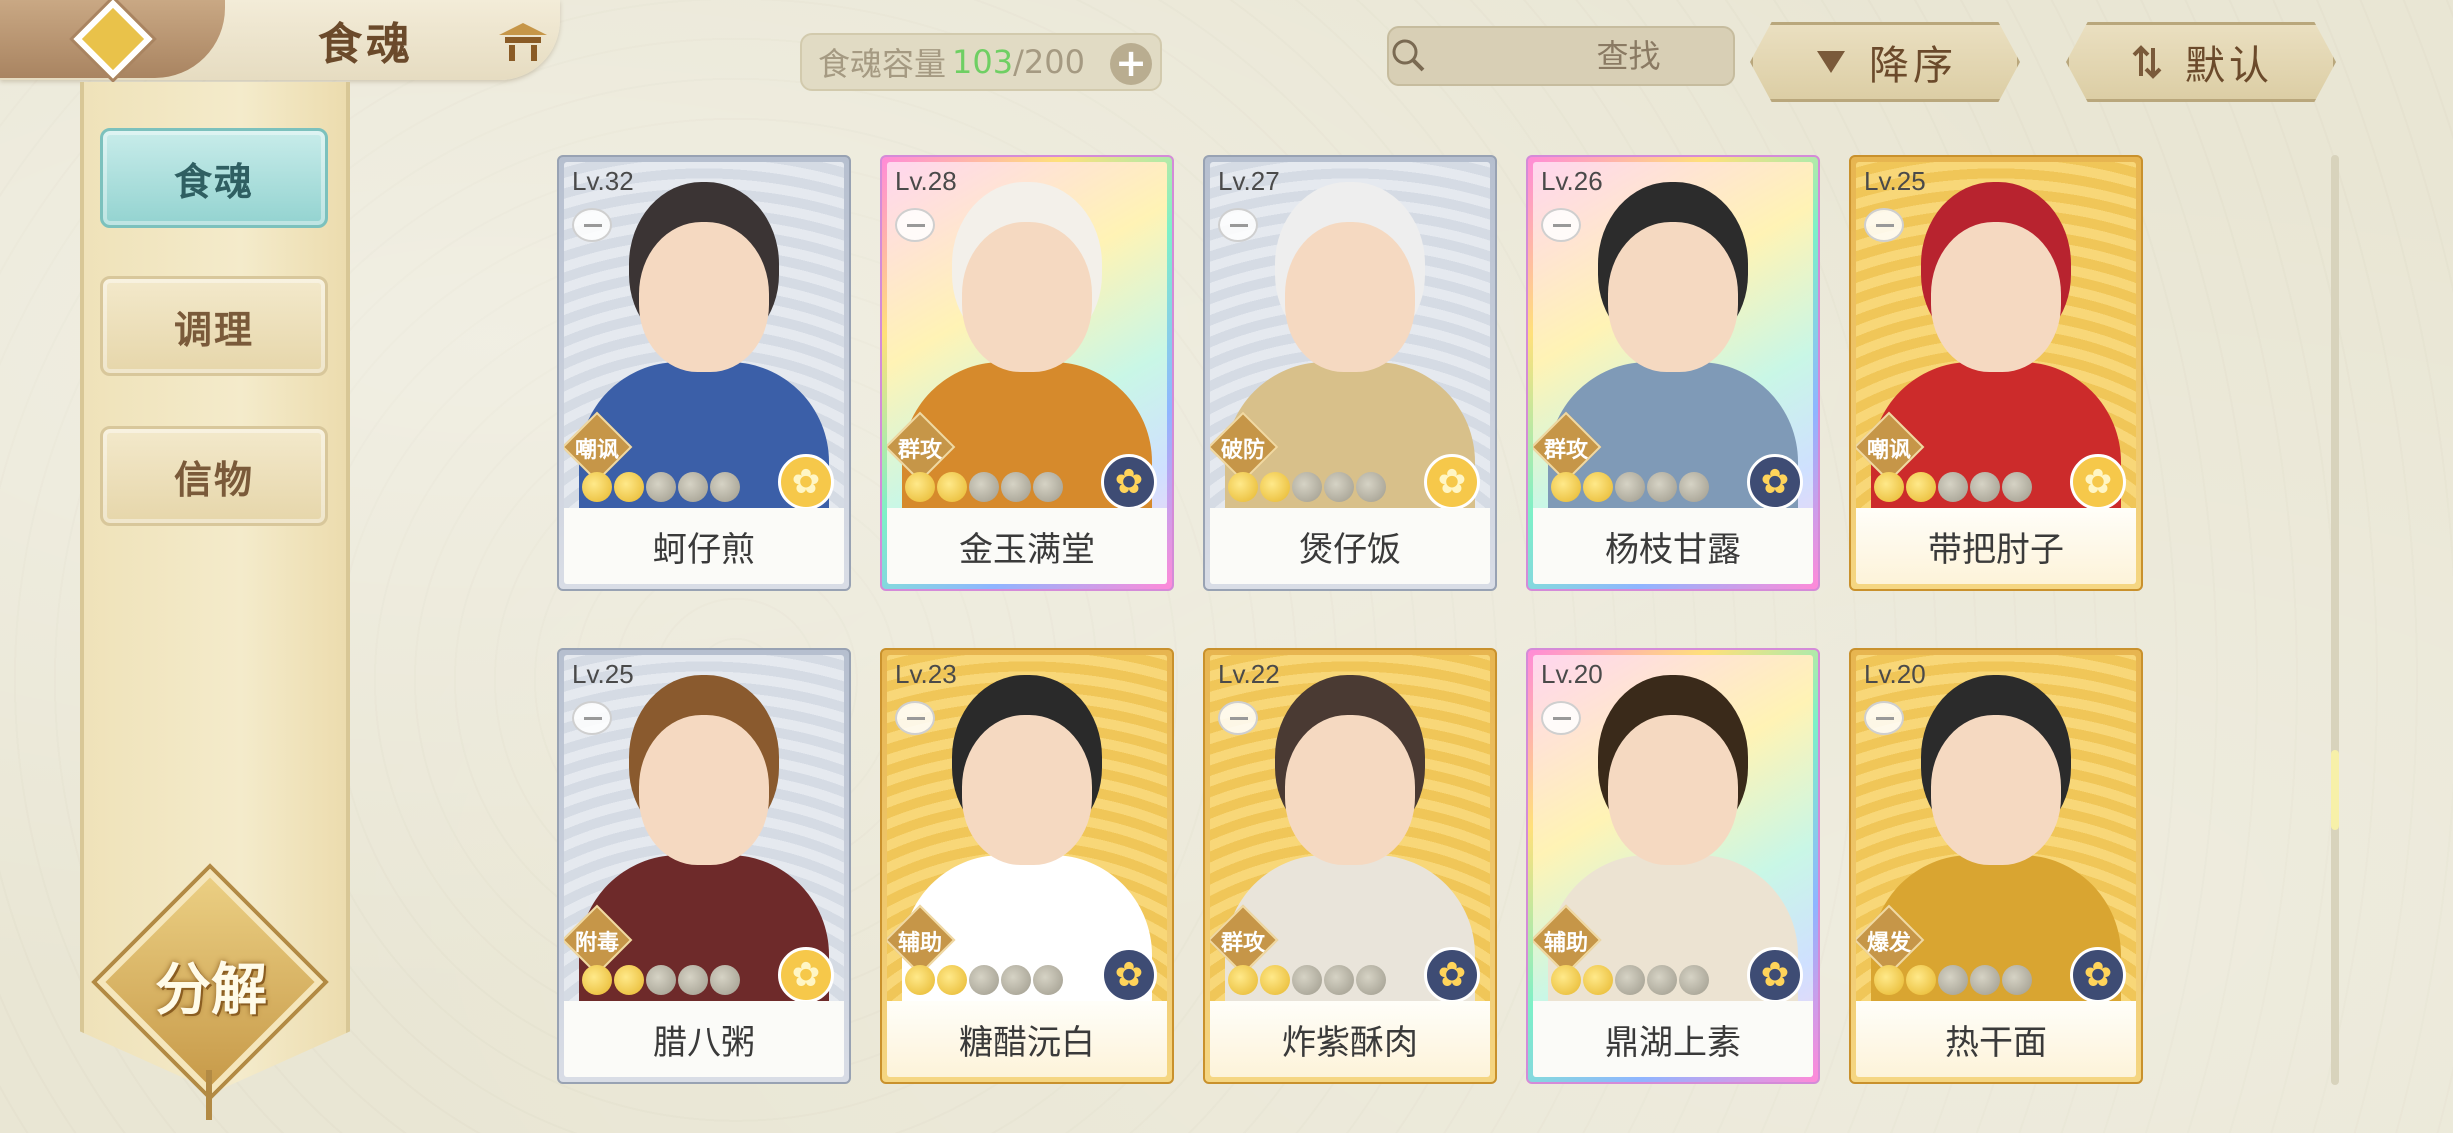 This screenshot has width=2453, height=1133. Describe the element at coordinates (1996, 373) in the screenshot. I see `food-soul-card: Lv.25 嘲讽 ✿ 带把肘子` at that location.